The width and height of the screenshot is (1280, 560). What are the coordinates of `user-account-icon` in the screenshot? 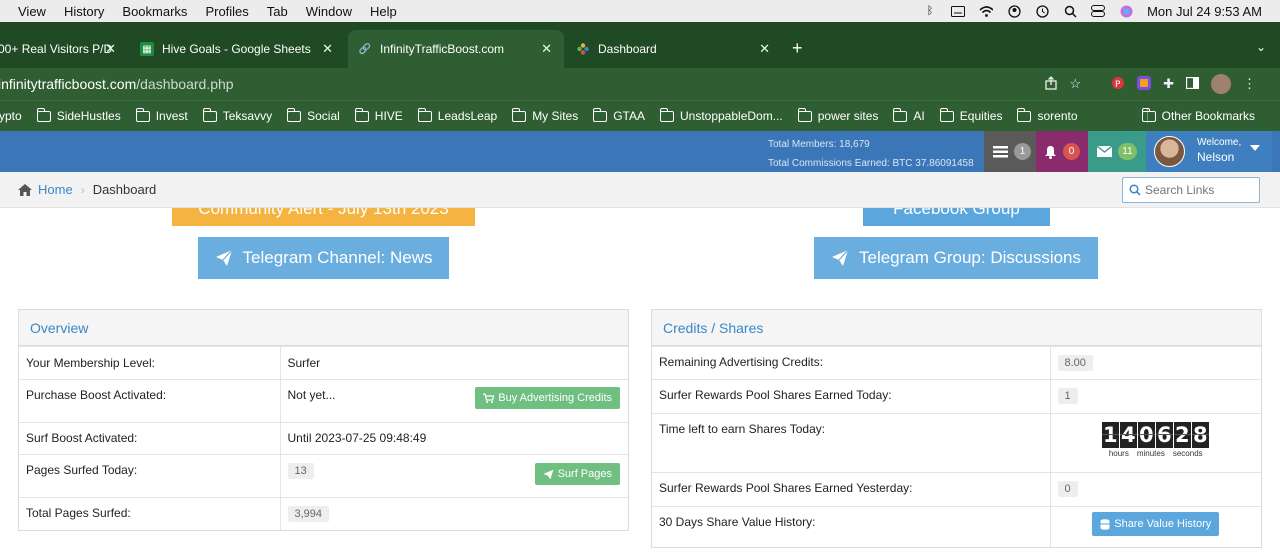 It's located at (1014, 11).